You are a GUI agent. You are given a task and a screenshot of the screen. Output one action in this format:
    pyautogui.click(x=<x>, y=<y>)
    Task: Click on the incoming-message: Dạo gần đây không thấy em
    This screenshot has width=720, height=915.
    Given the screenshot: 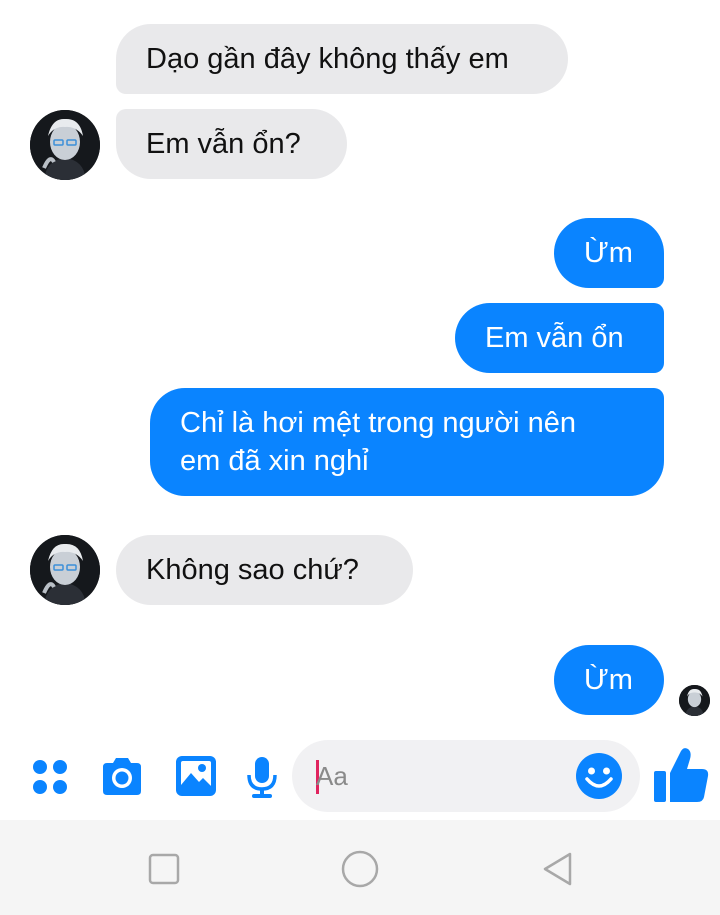 What is the action you would take?
    pyautogui.click(x=342, y=59)
    